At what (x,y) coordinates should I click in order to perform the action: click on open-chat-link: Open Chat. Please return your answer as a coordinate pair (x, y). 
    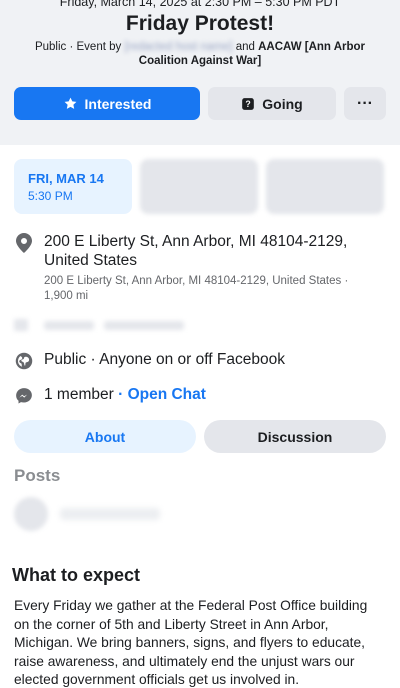
    Looking at the image, I should click on (167, 394).